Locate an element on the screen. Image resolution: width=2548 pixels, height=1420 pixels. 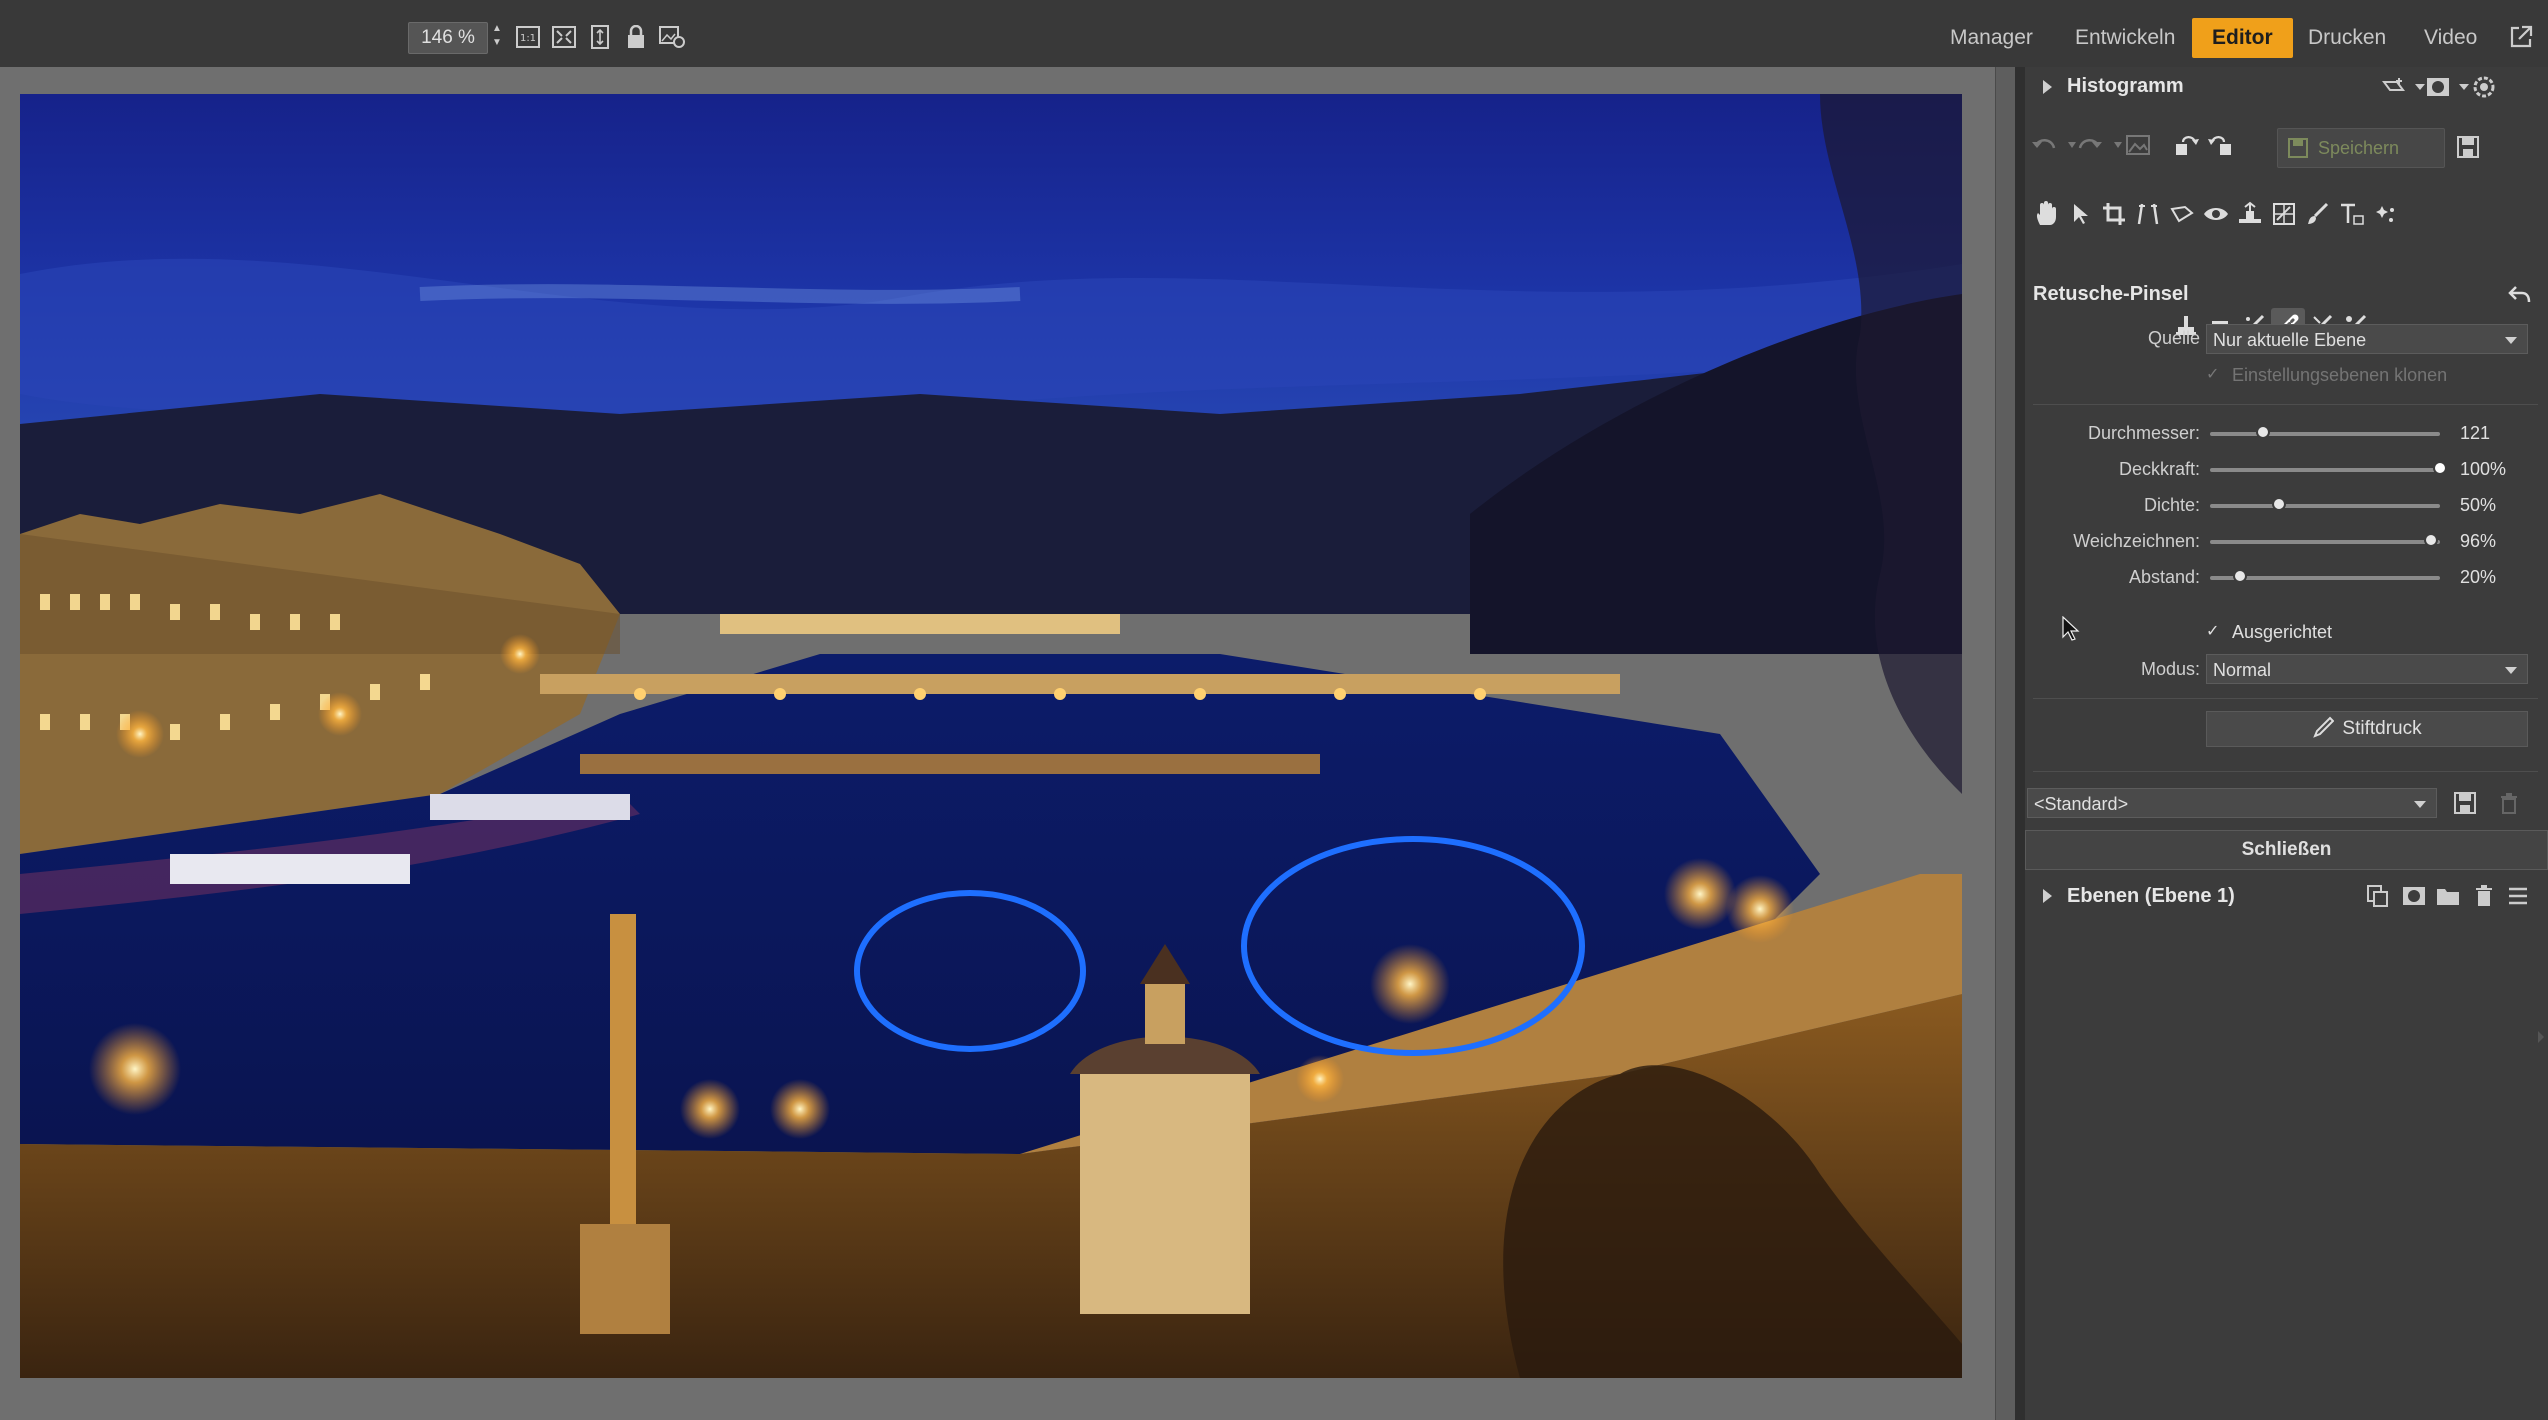
diameter-value: 121 is located at coordinates (2475, 433).